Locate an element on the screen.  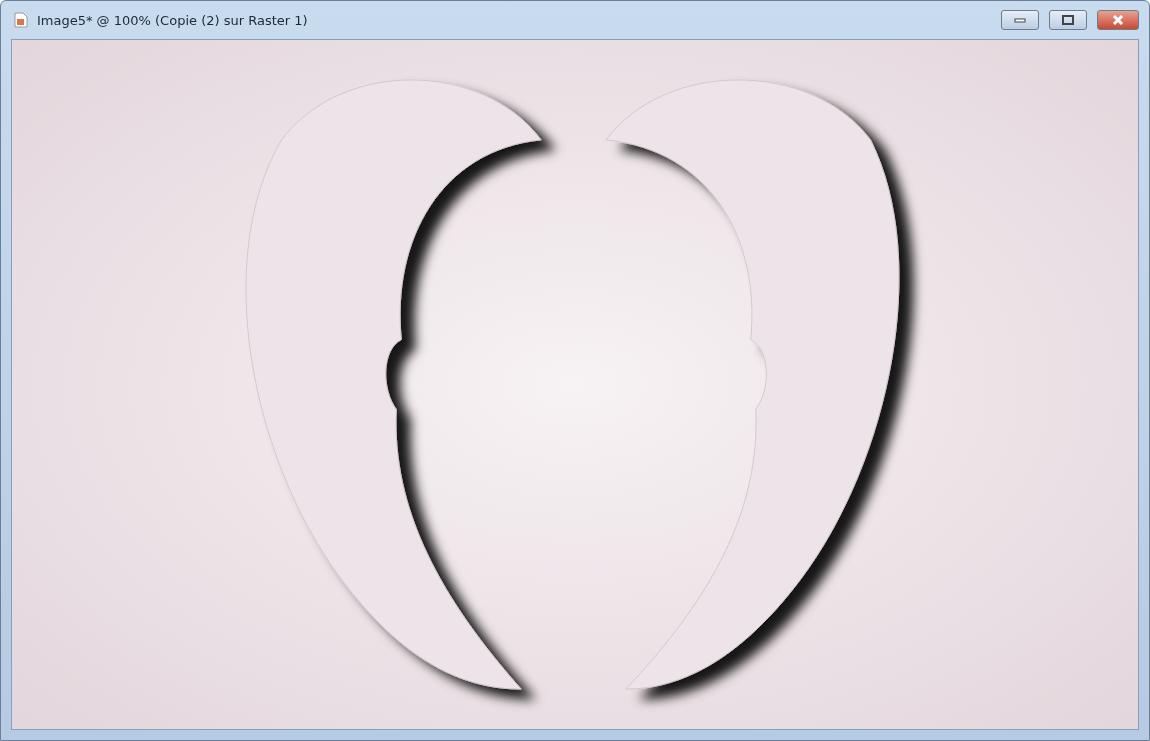
window-title: Image5* @ 100% (Copie (2) sur Raster 1) is located at coordinates (172, 20).